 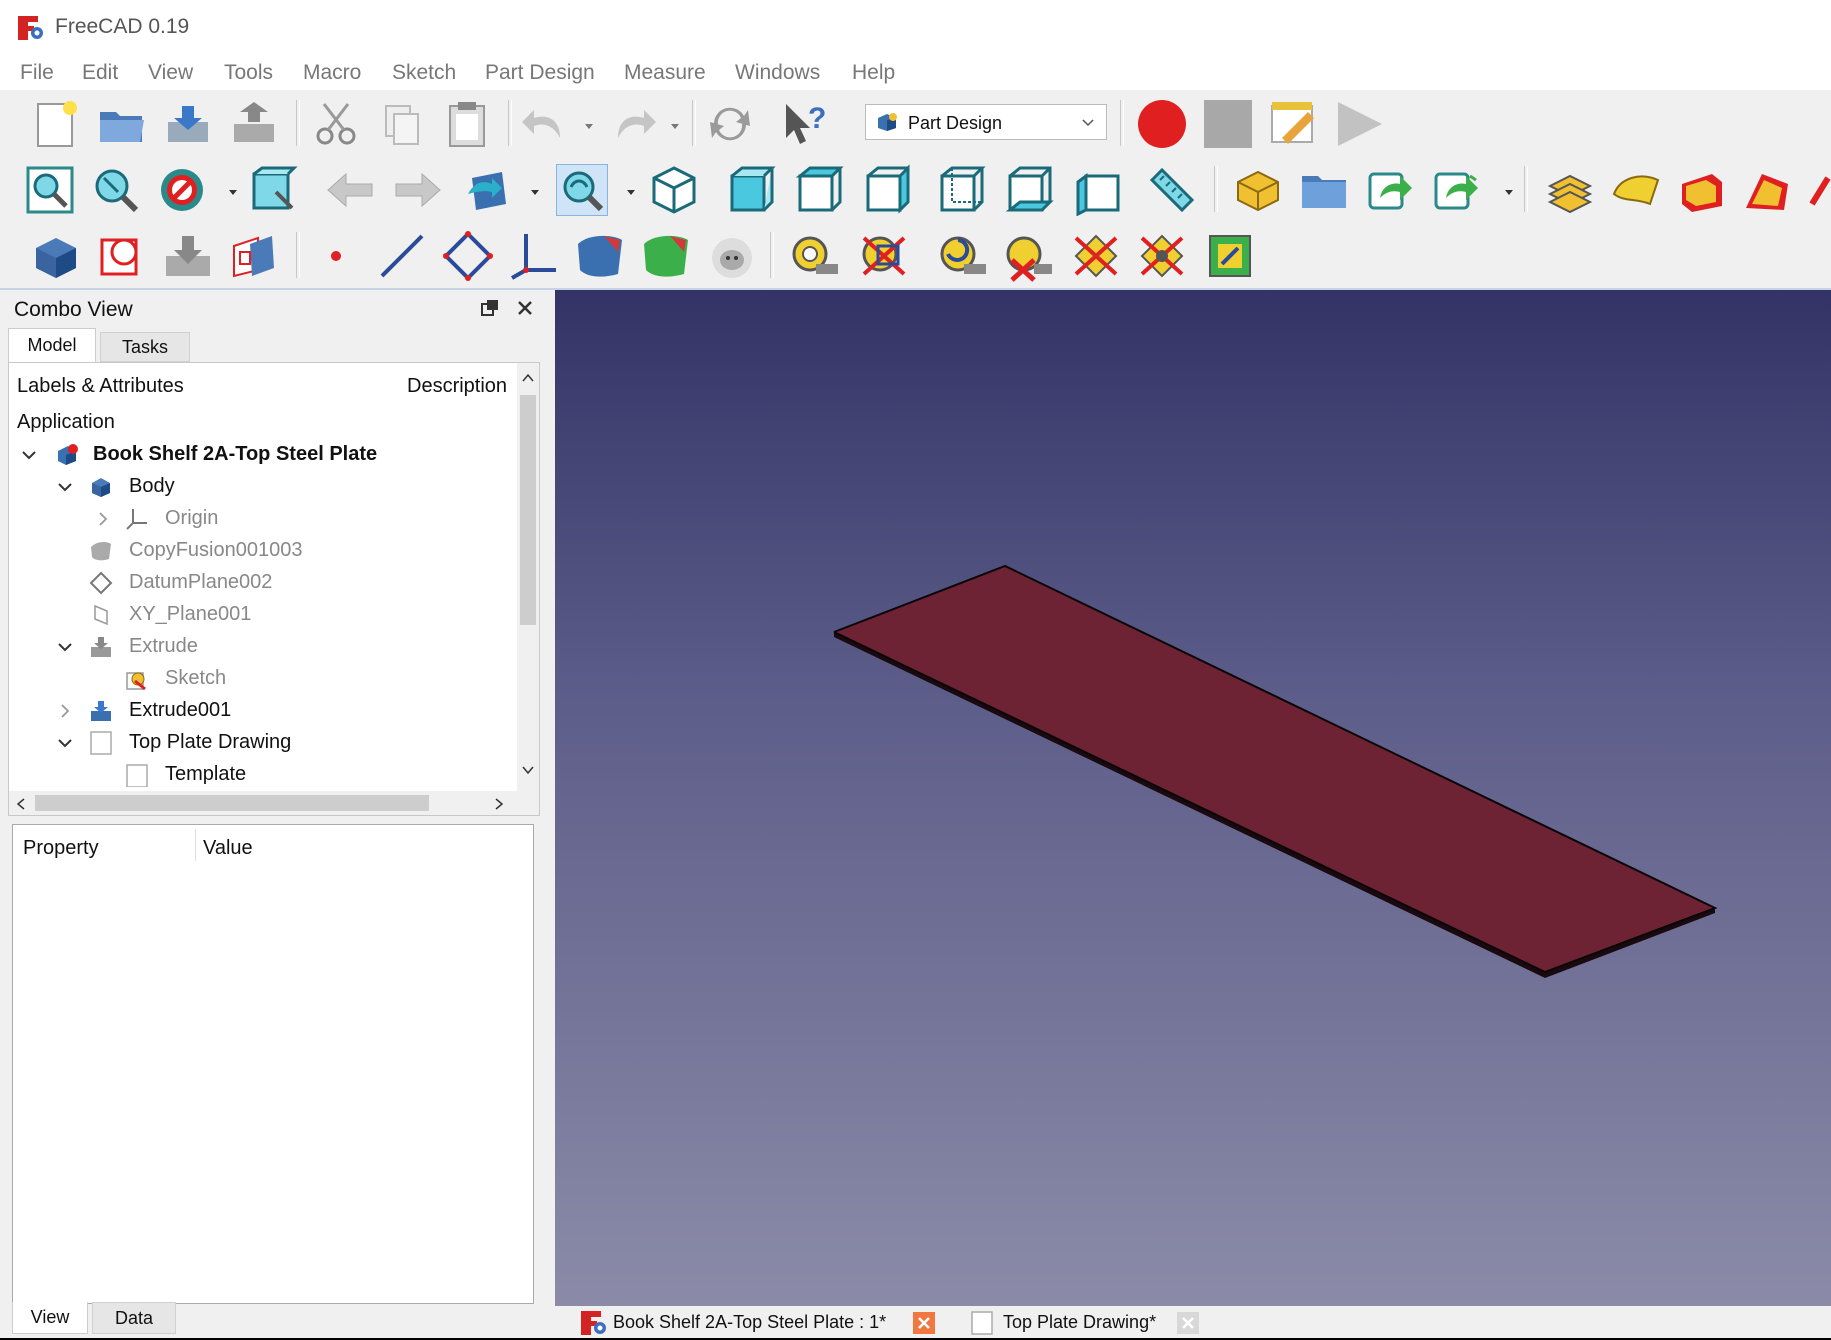 I want to click on front-view-icon, so click(x=752, y=190).